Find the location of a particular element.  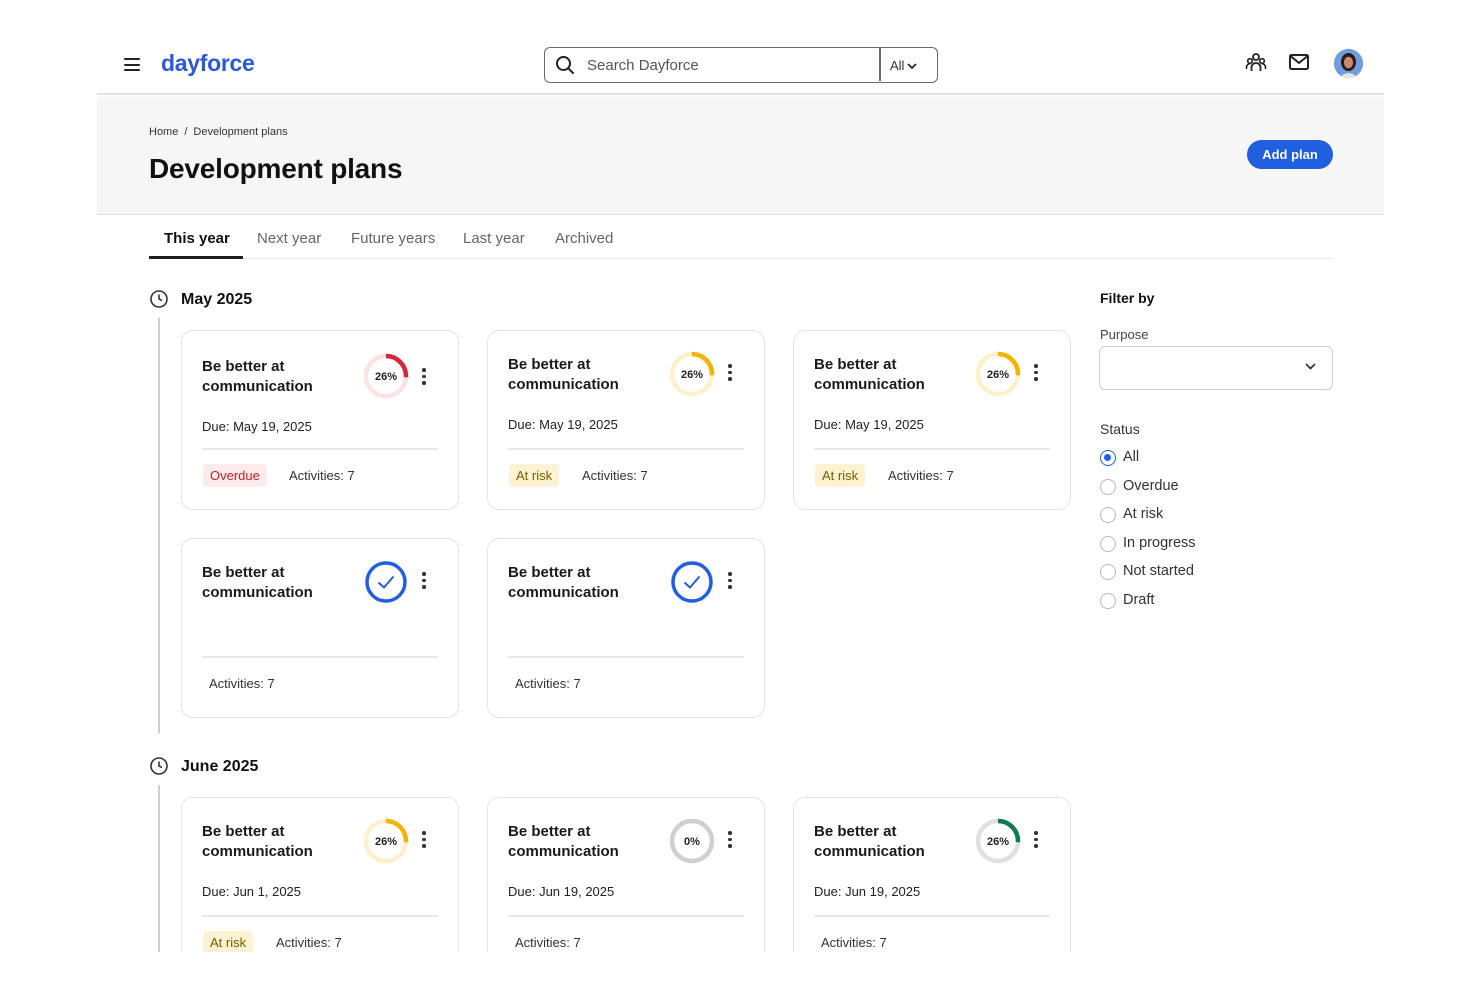

status-option-label: Draft is located at coordinates (1139, 600).